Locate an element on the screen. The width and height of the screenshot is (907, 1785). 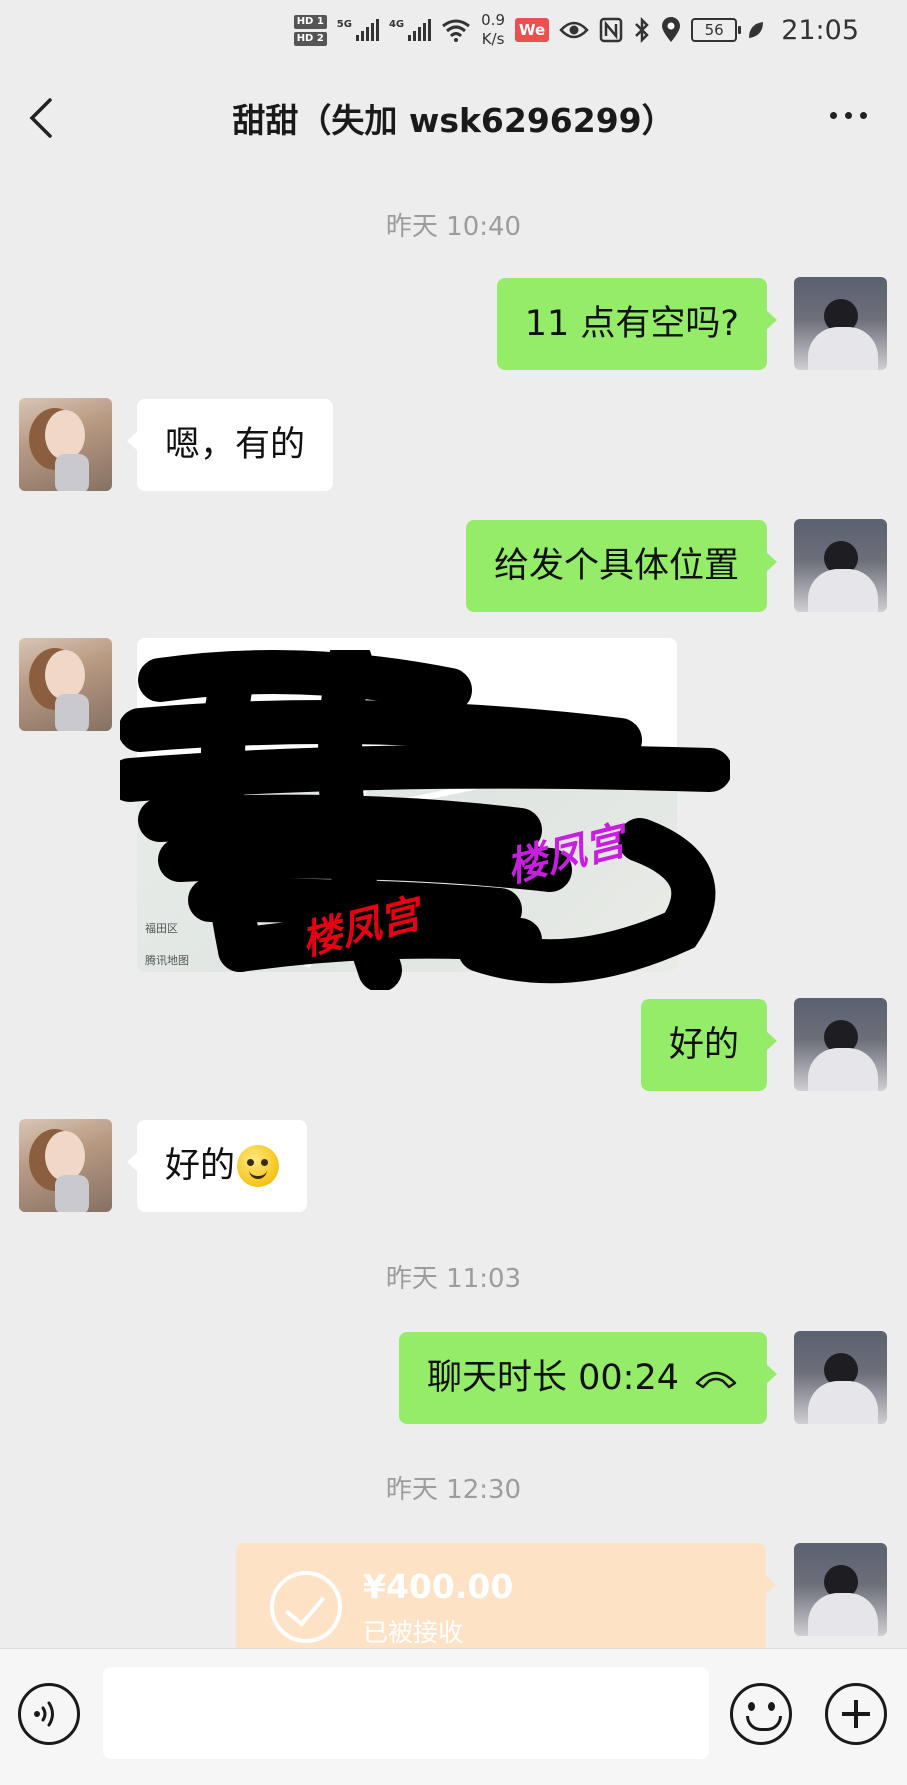
message-bubble-me: 11 点有空吗? is located at coordinates (637, 324).